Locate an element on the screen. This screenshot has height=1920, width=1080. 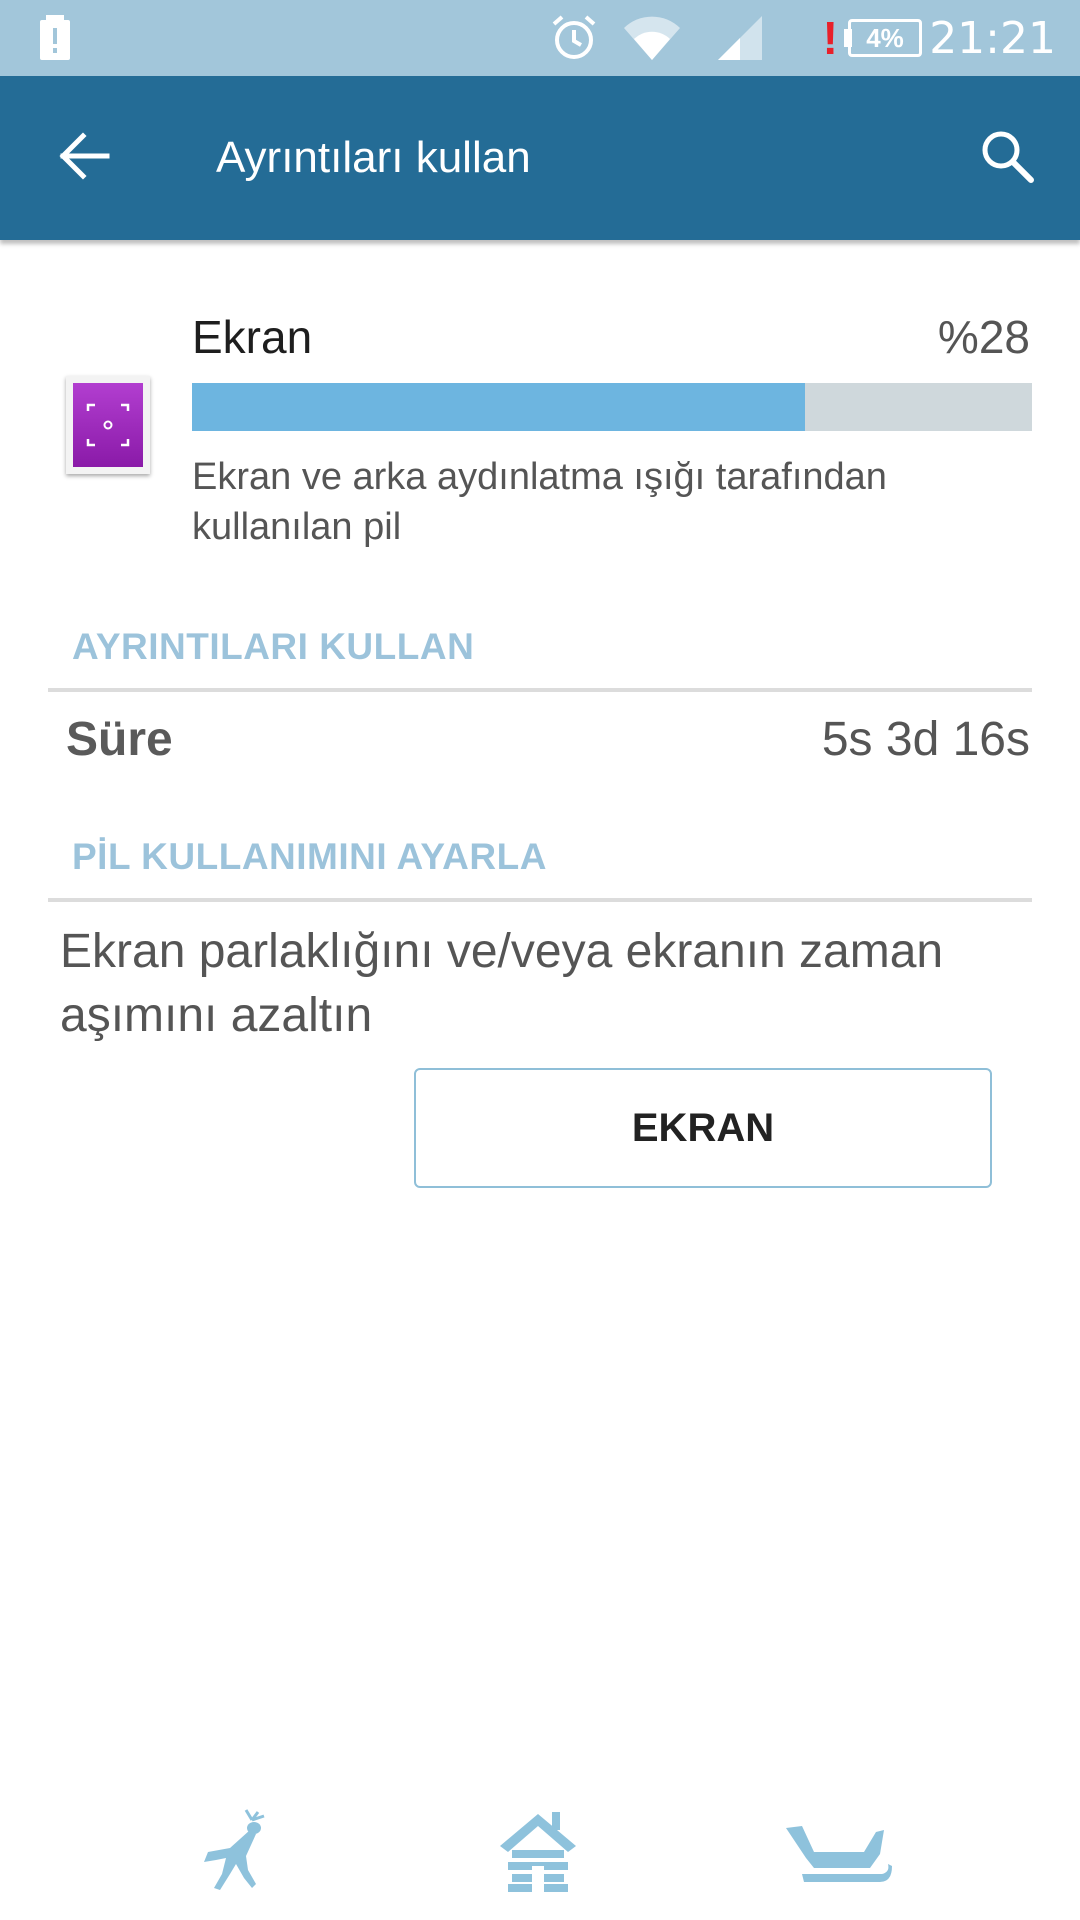
item-name: Ekran is located at coordinates (252, 337).